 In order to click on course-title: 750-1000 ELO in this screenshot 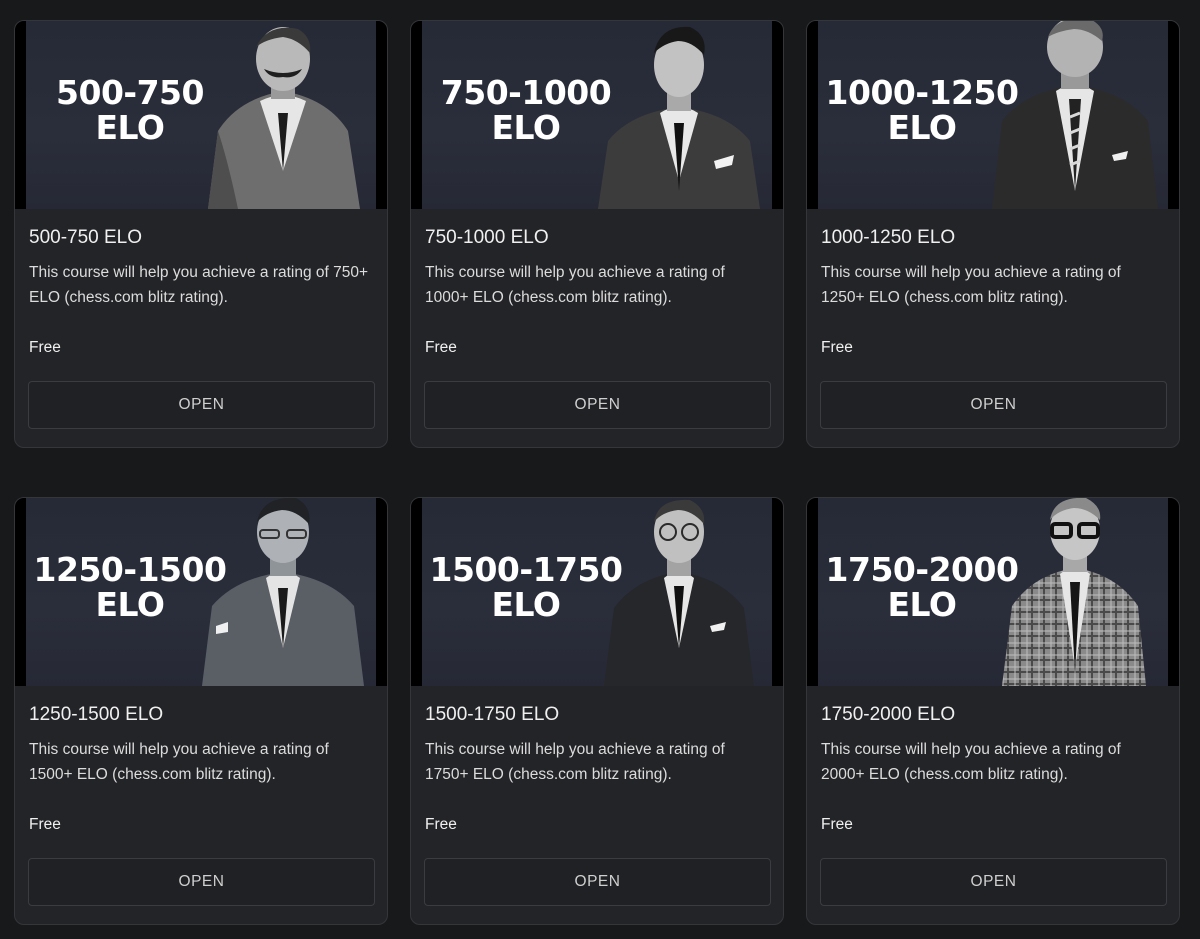, I will do `click(487, 237)`.